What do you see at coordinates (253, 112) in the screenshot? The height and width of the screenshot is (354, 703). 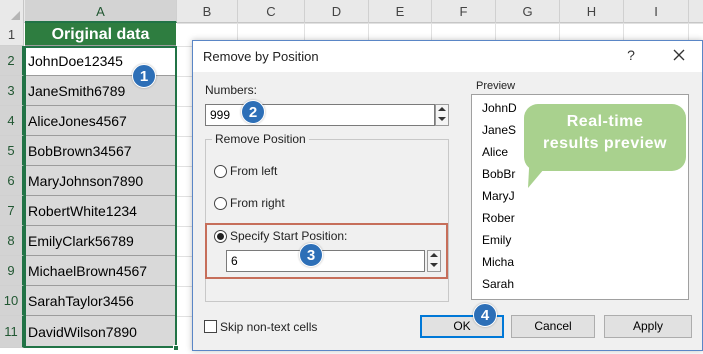 I see `step-badge-2: 2` at bounding box center [253, 112].